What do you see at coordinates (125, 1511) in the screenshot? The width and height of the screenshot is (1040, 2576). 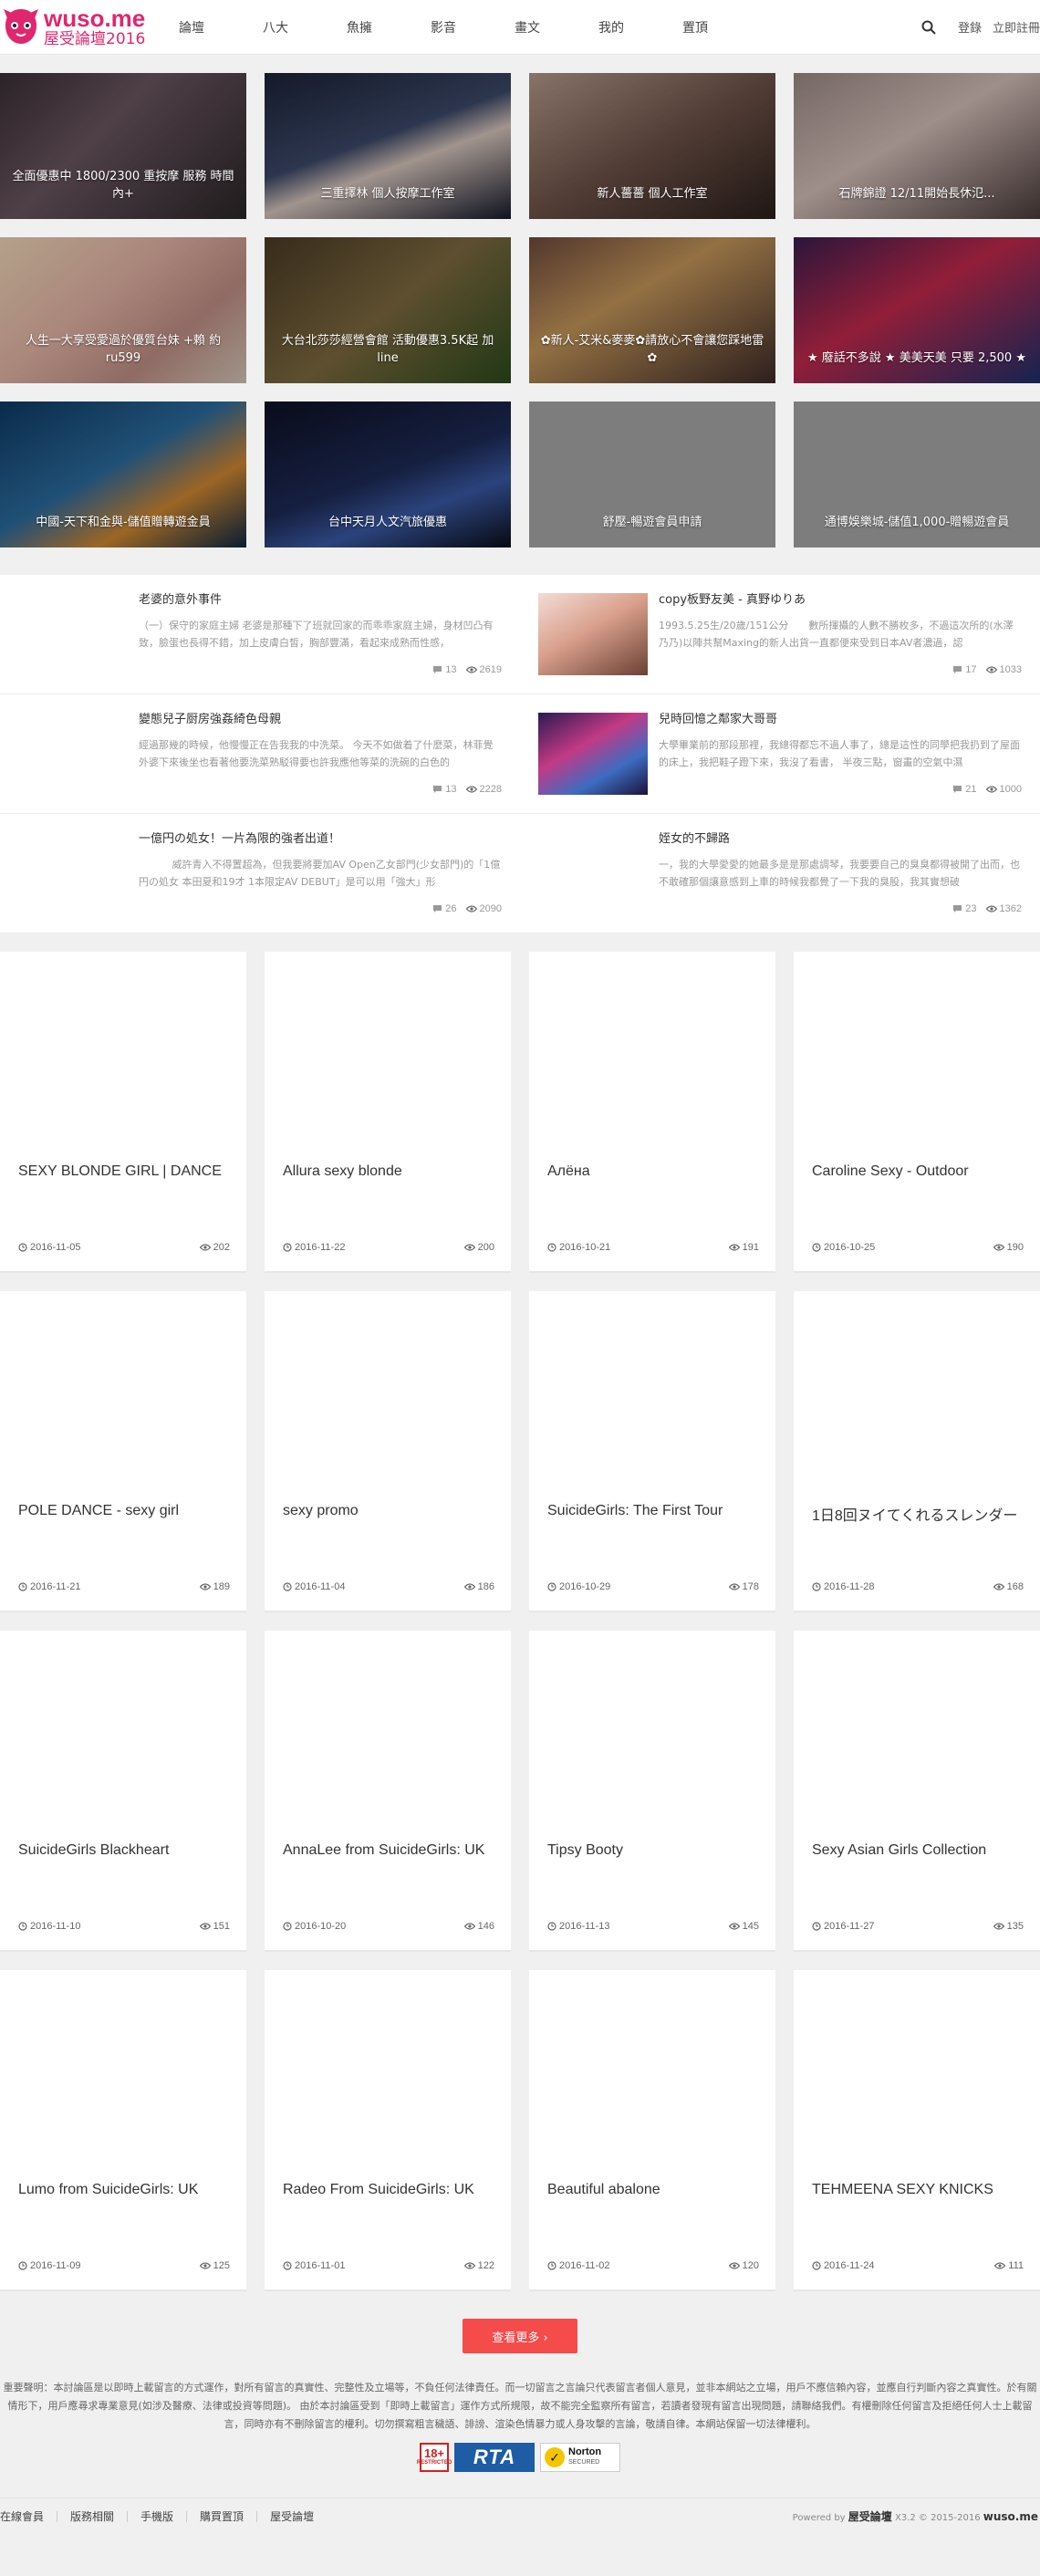 I see `video-title: POLE DANCE - sexy girl` at bounding box center [125, 1511].